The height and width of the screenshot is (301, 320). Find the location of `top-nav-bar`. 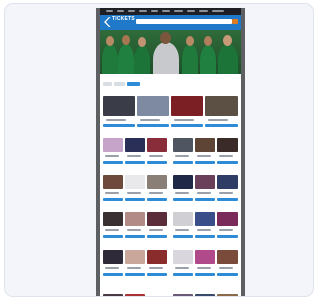

top-nav-bar is located at coordinates (170, 11).